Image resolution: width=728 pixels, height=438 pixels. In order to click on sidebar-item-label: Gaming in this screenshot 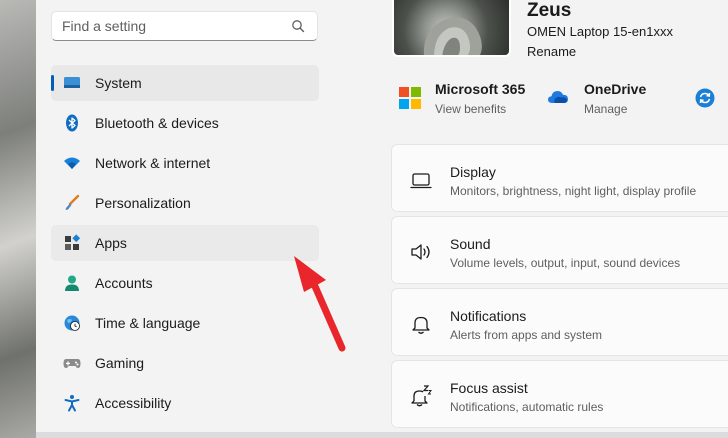, I will do `click(120, 363)`.